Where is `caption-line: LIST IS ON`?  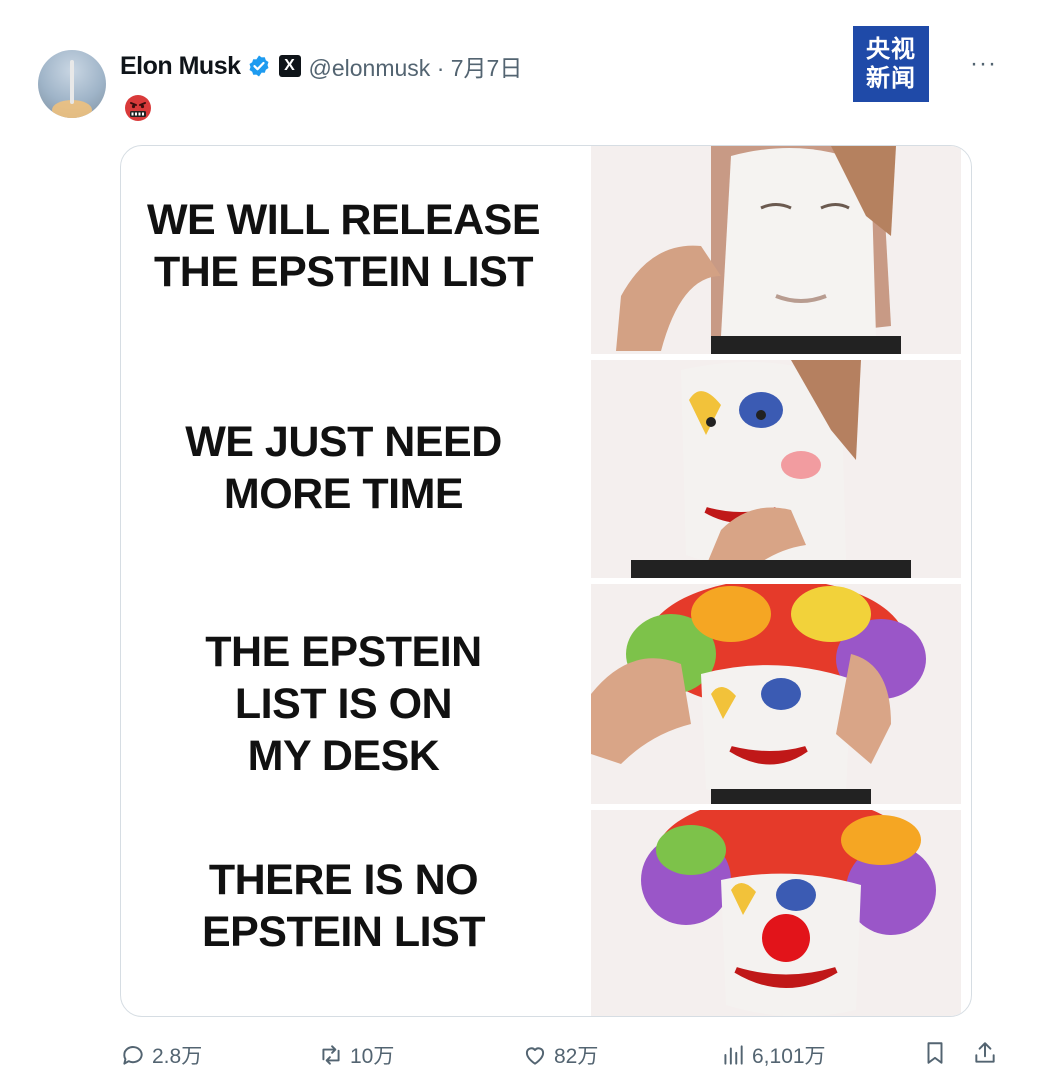
caption-line: LIST IS ON is located at coordinates (343, 704).